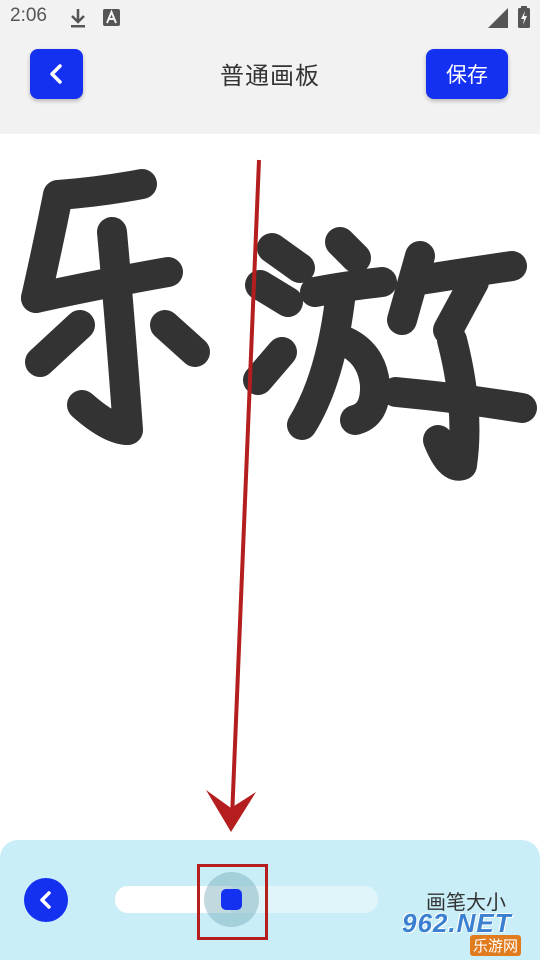 The height and width of the screenshot is (960, 540). Describe the element at coordinates (270, 18) in the screenshot. I see `status-bar: 2:06` at that location.